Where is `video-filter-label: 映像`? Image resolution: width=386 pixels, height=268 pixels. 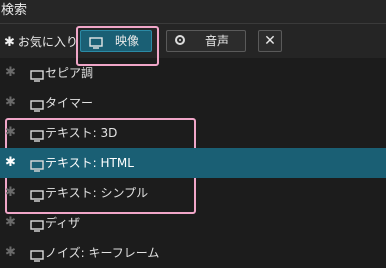
video-filter-label: 映像 is located at coordinates (127, 41).